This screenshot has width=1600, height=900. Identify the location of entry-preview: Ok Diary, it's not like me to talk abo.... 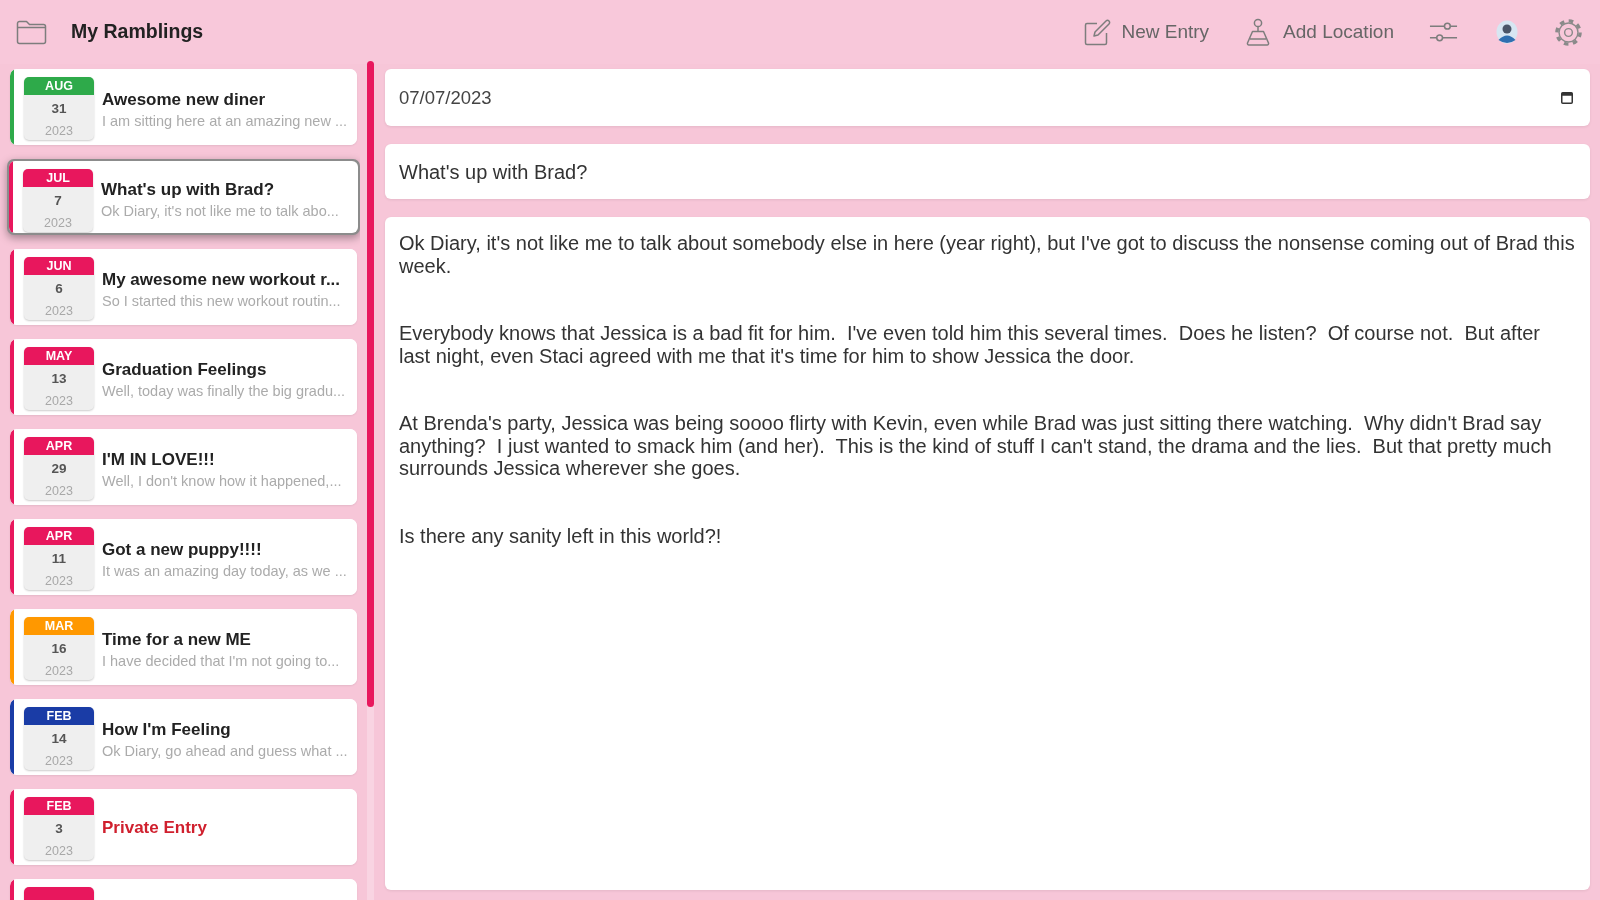
(220, 211).